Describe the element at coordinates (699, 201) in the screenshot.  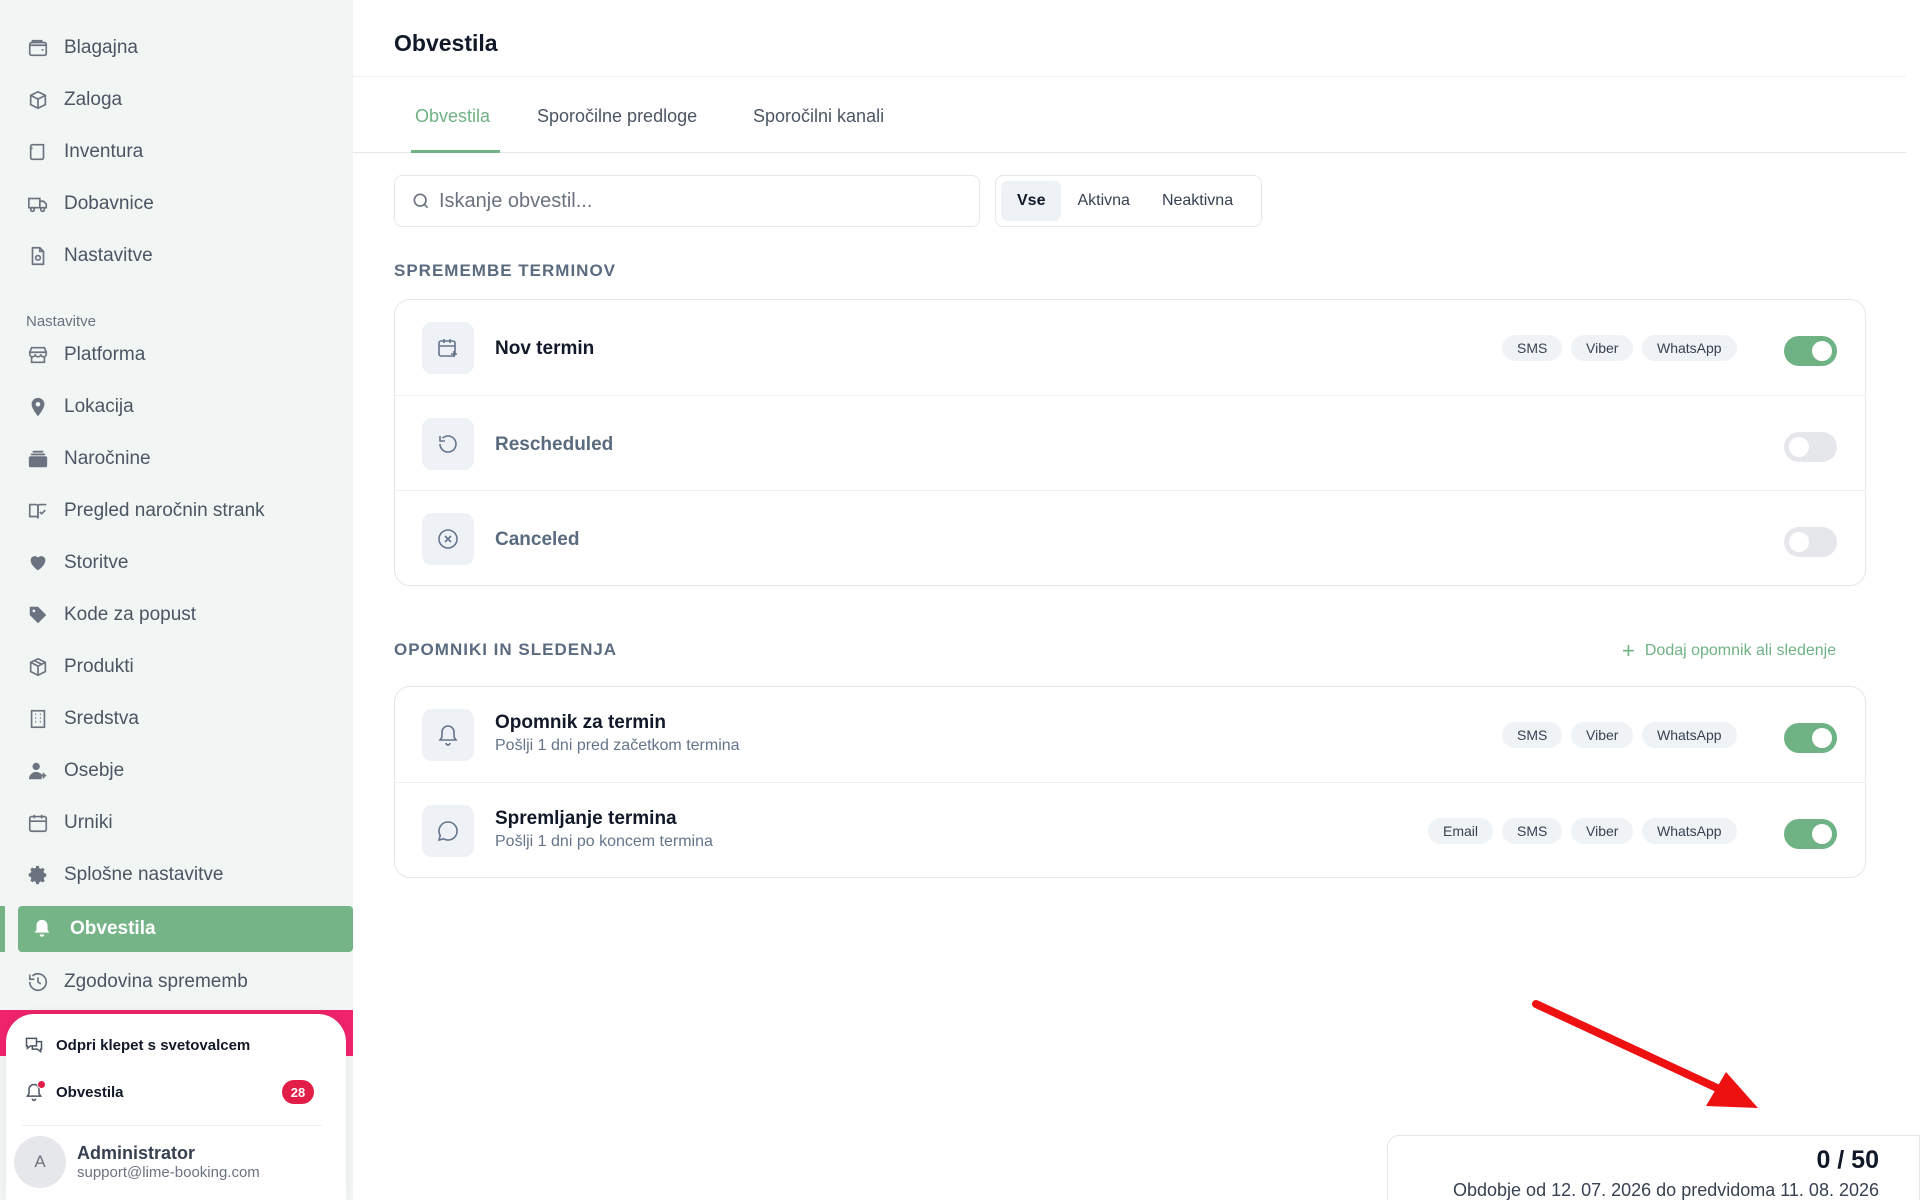
I see `search-input` at that location.